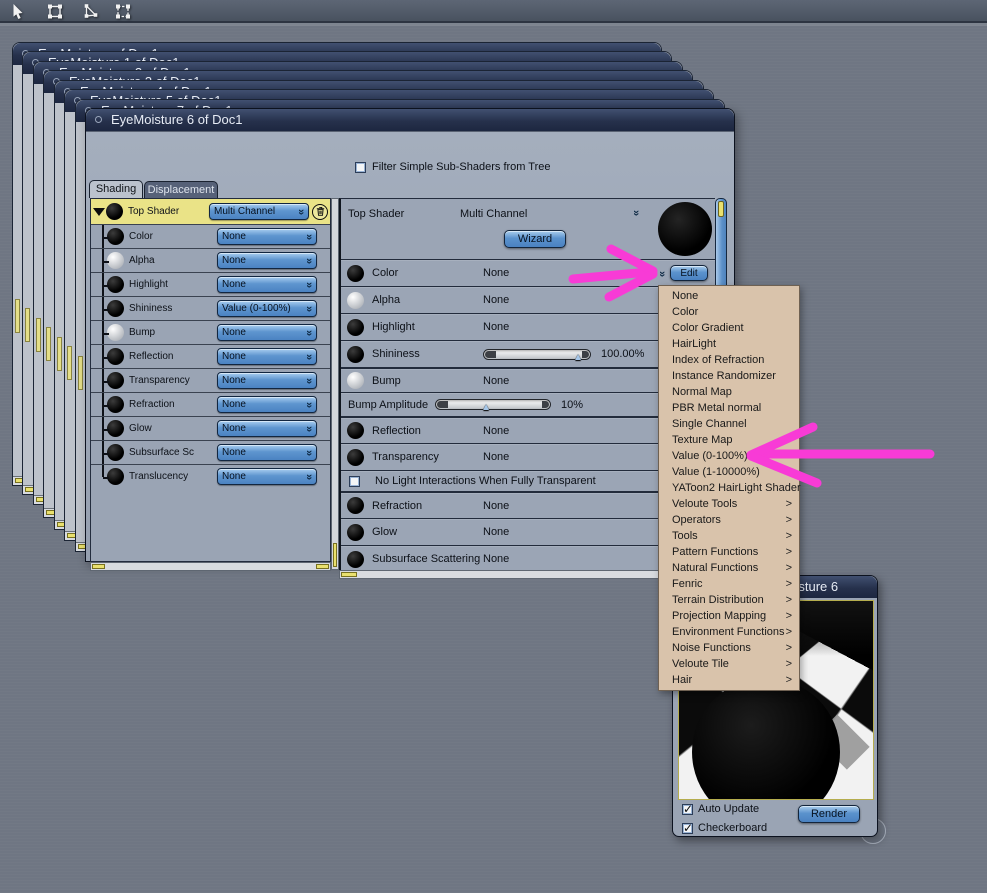 Image resolution: width=987 pixels, height=893 pixels. I want to click on menu-item: Instance Randomizer, so click(729, 376).